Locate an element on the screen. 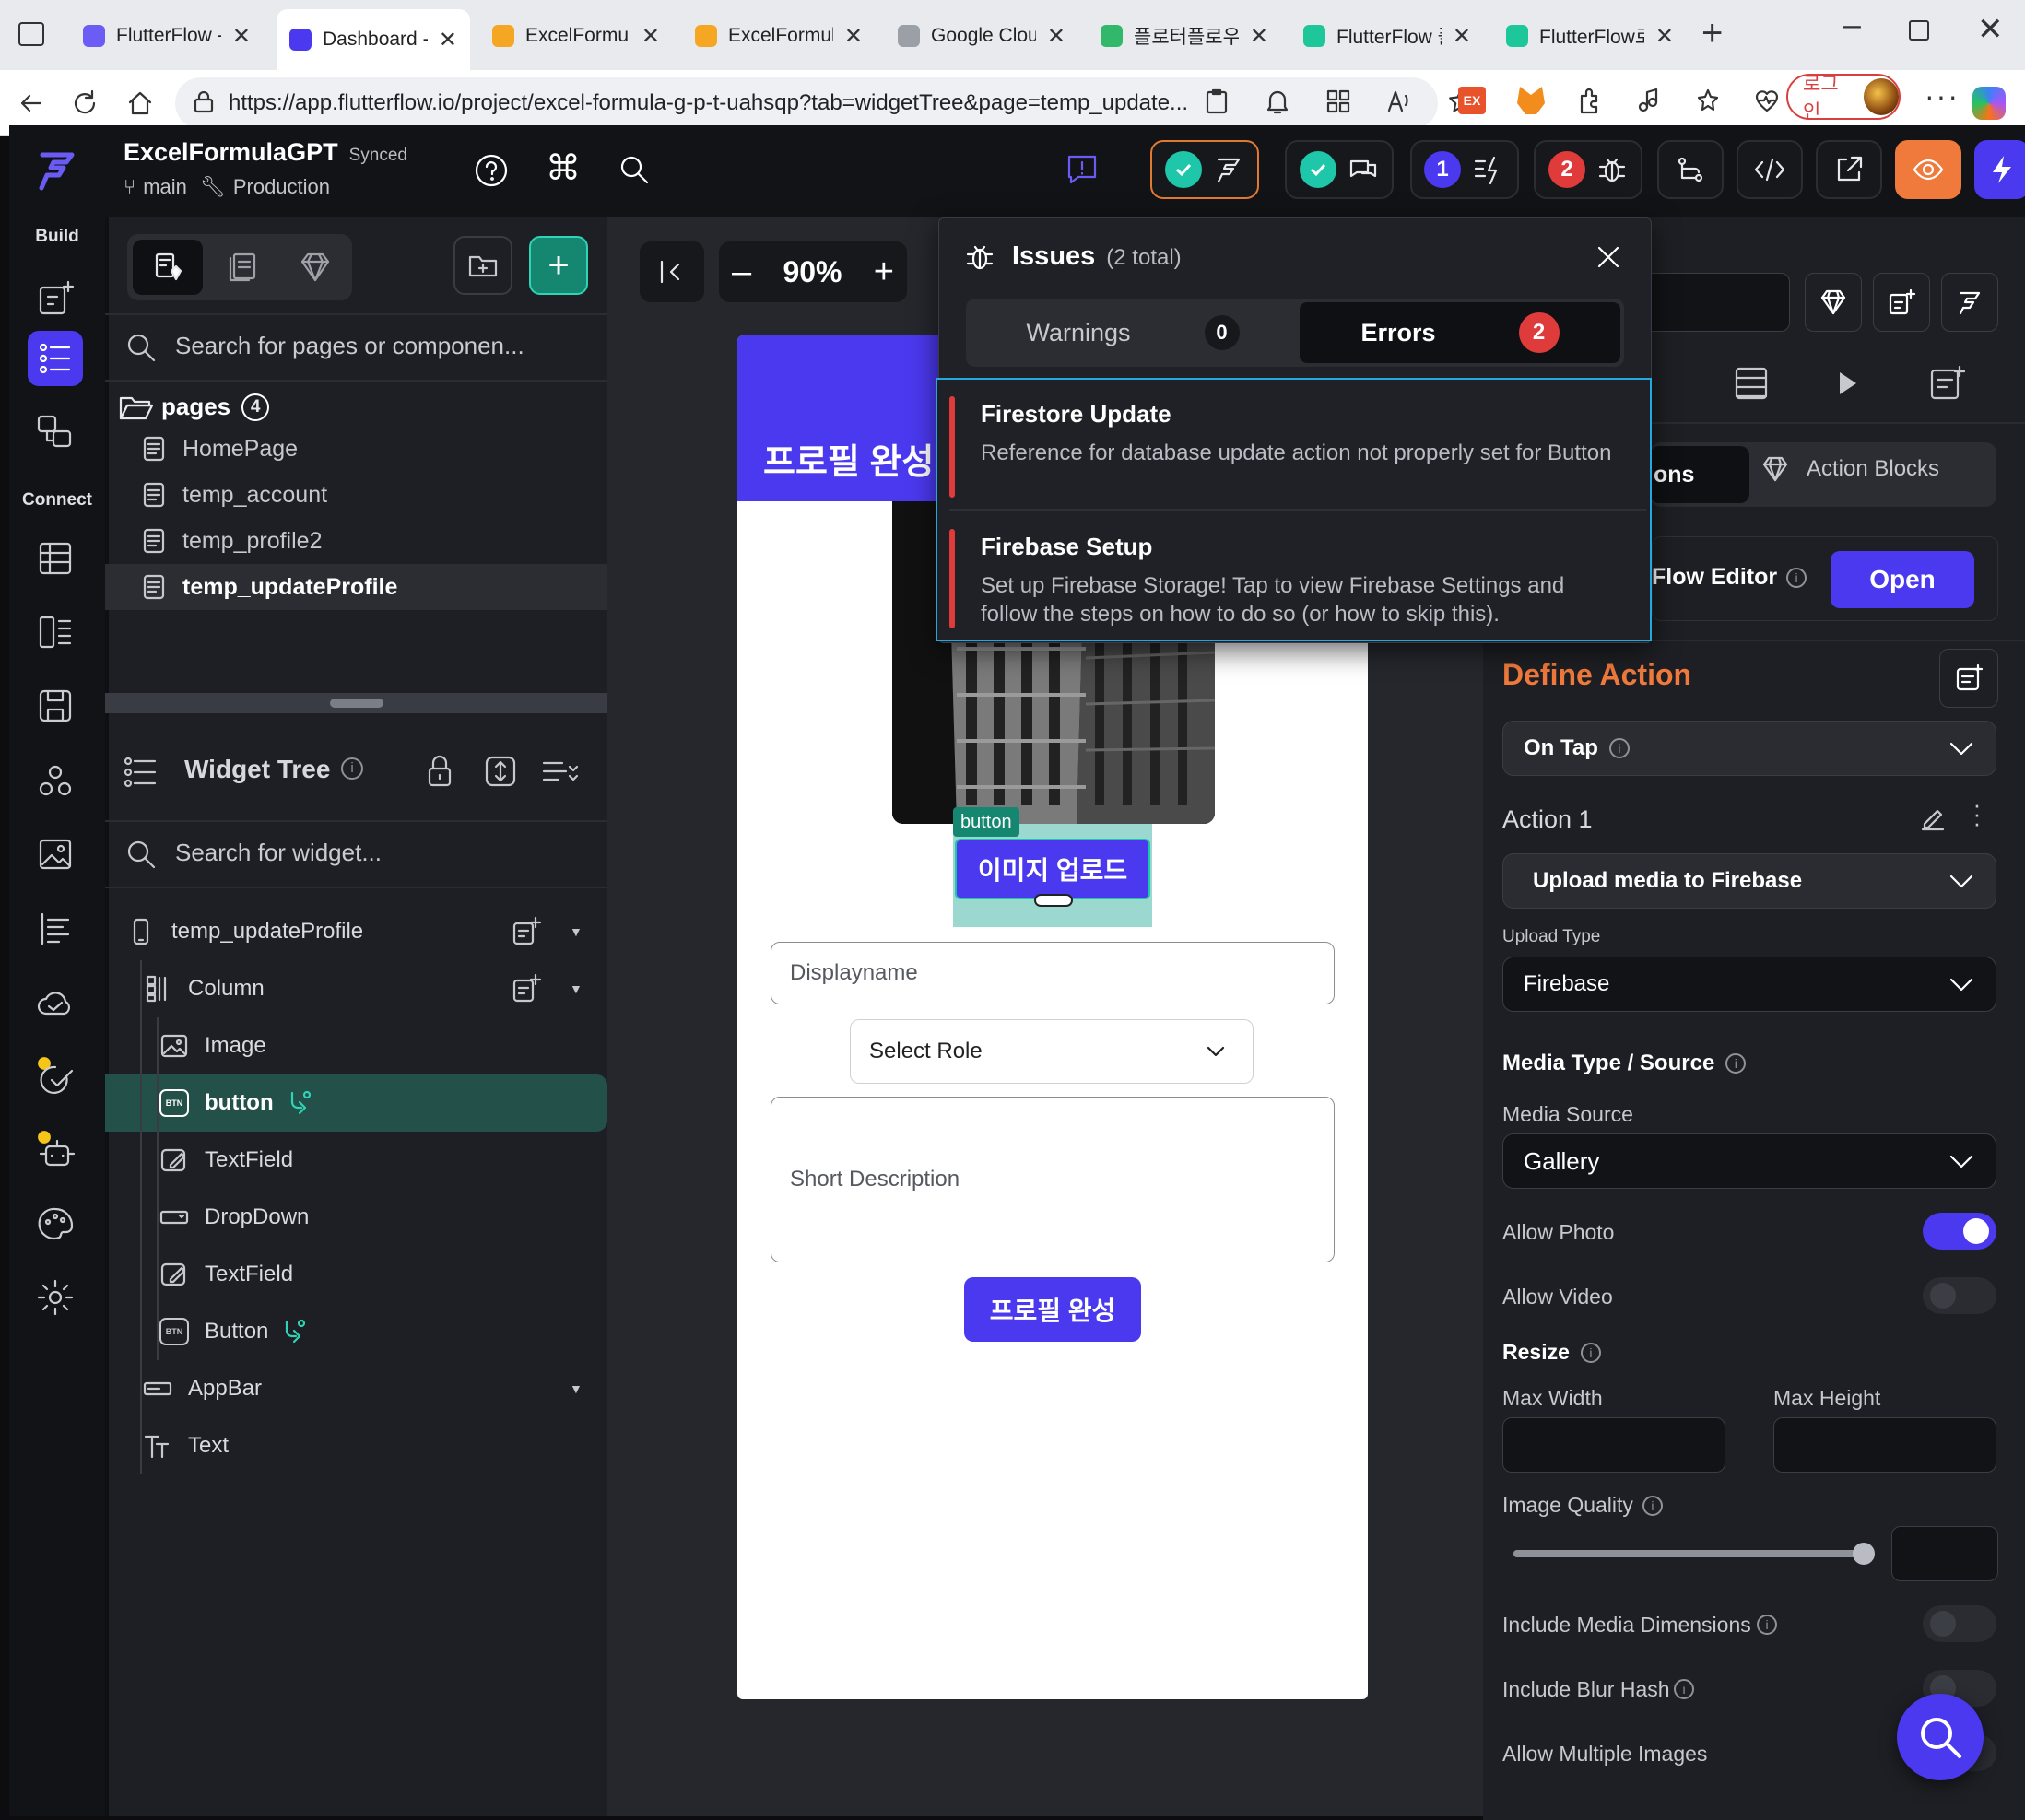  page-item: HomePage is located at coordinates (356, 449).